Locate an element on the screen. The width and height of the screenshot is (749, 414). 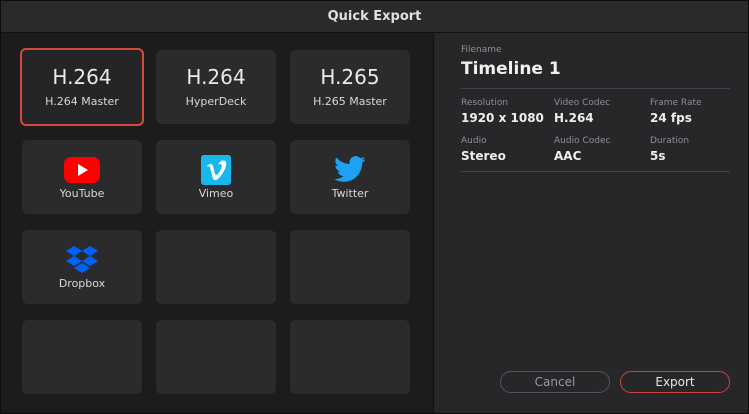
preset-hyperdeck: H.264 HyperDeck is located at coordinates (216, 87).